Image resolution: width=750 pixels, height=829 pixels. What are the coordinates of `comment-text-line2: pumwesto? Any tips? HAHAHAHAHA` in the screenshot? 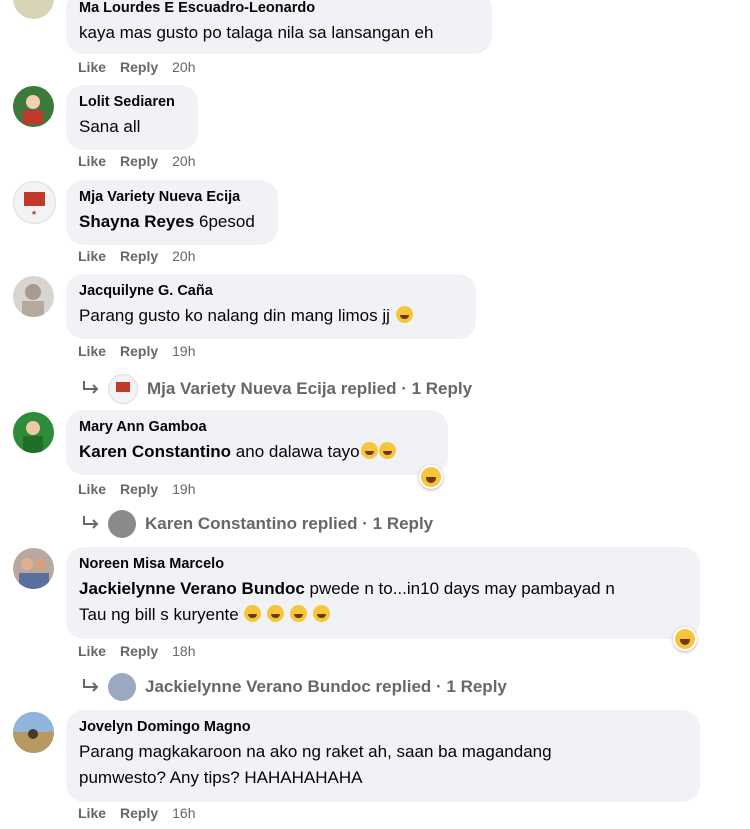 It's located at (221, 777).